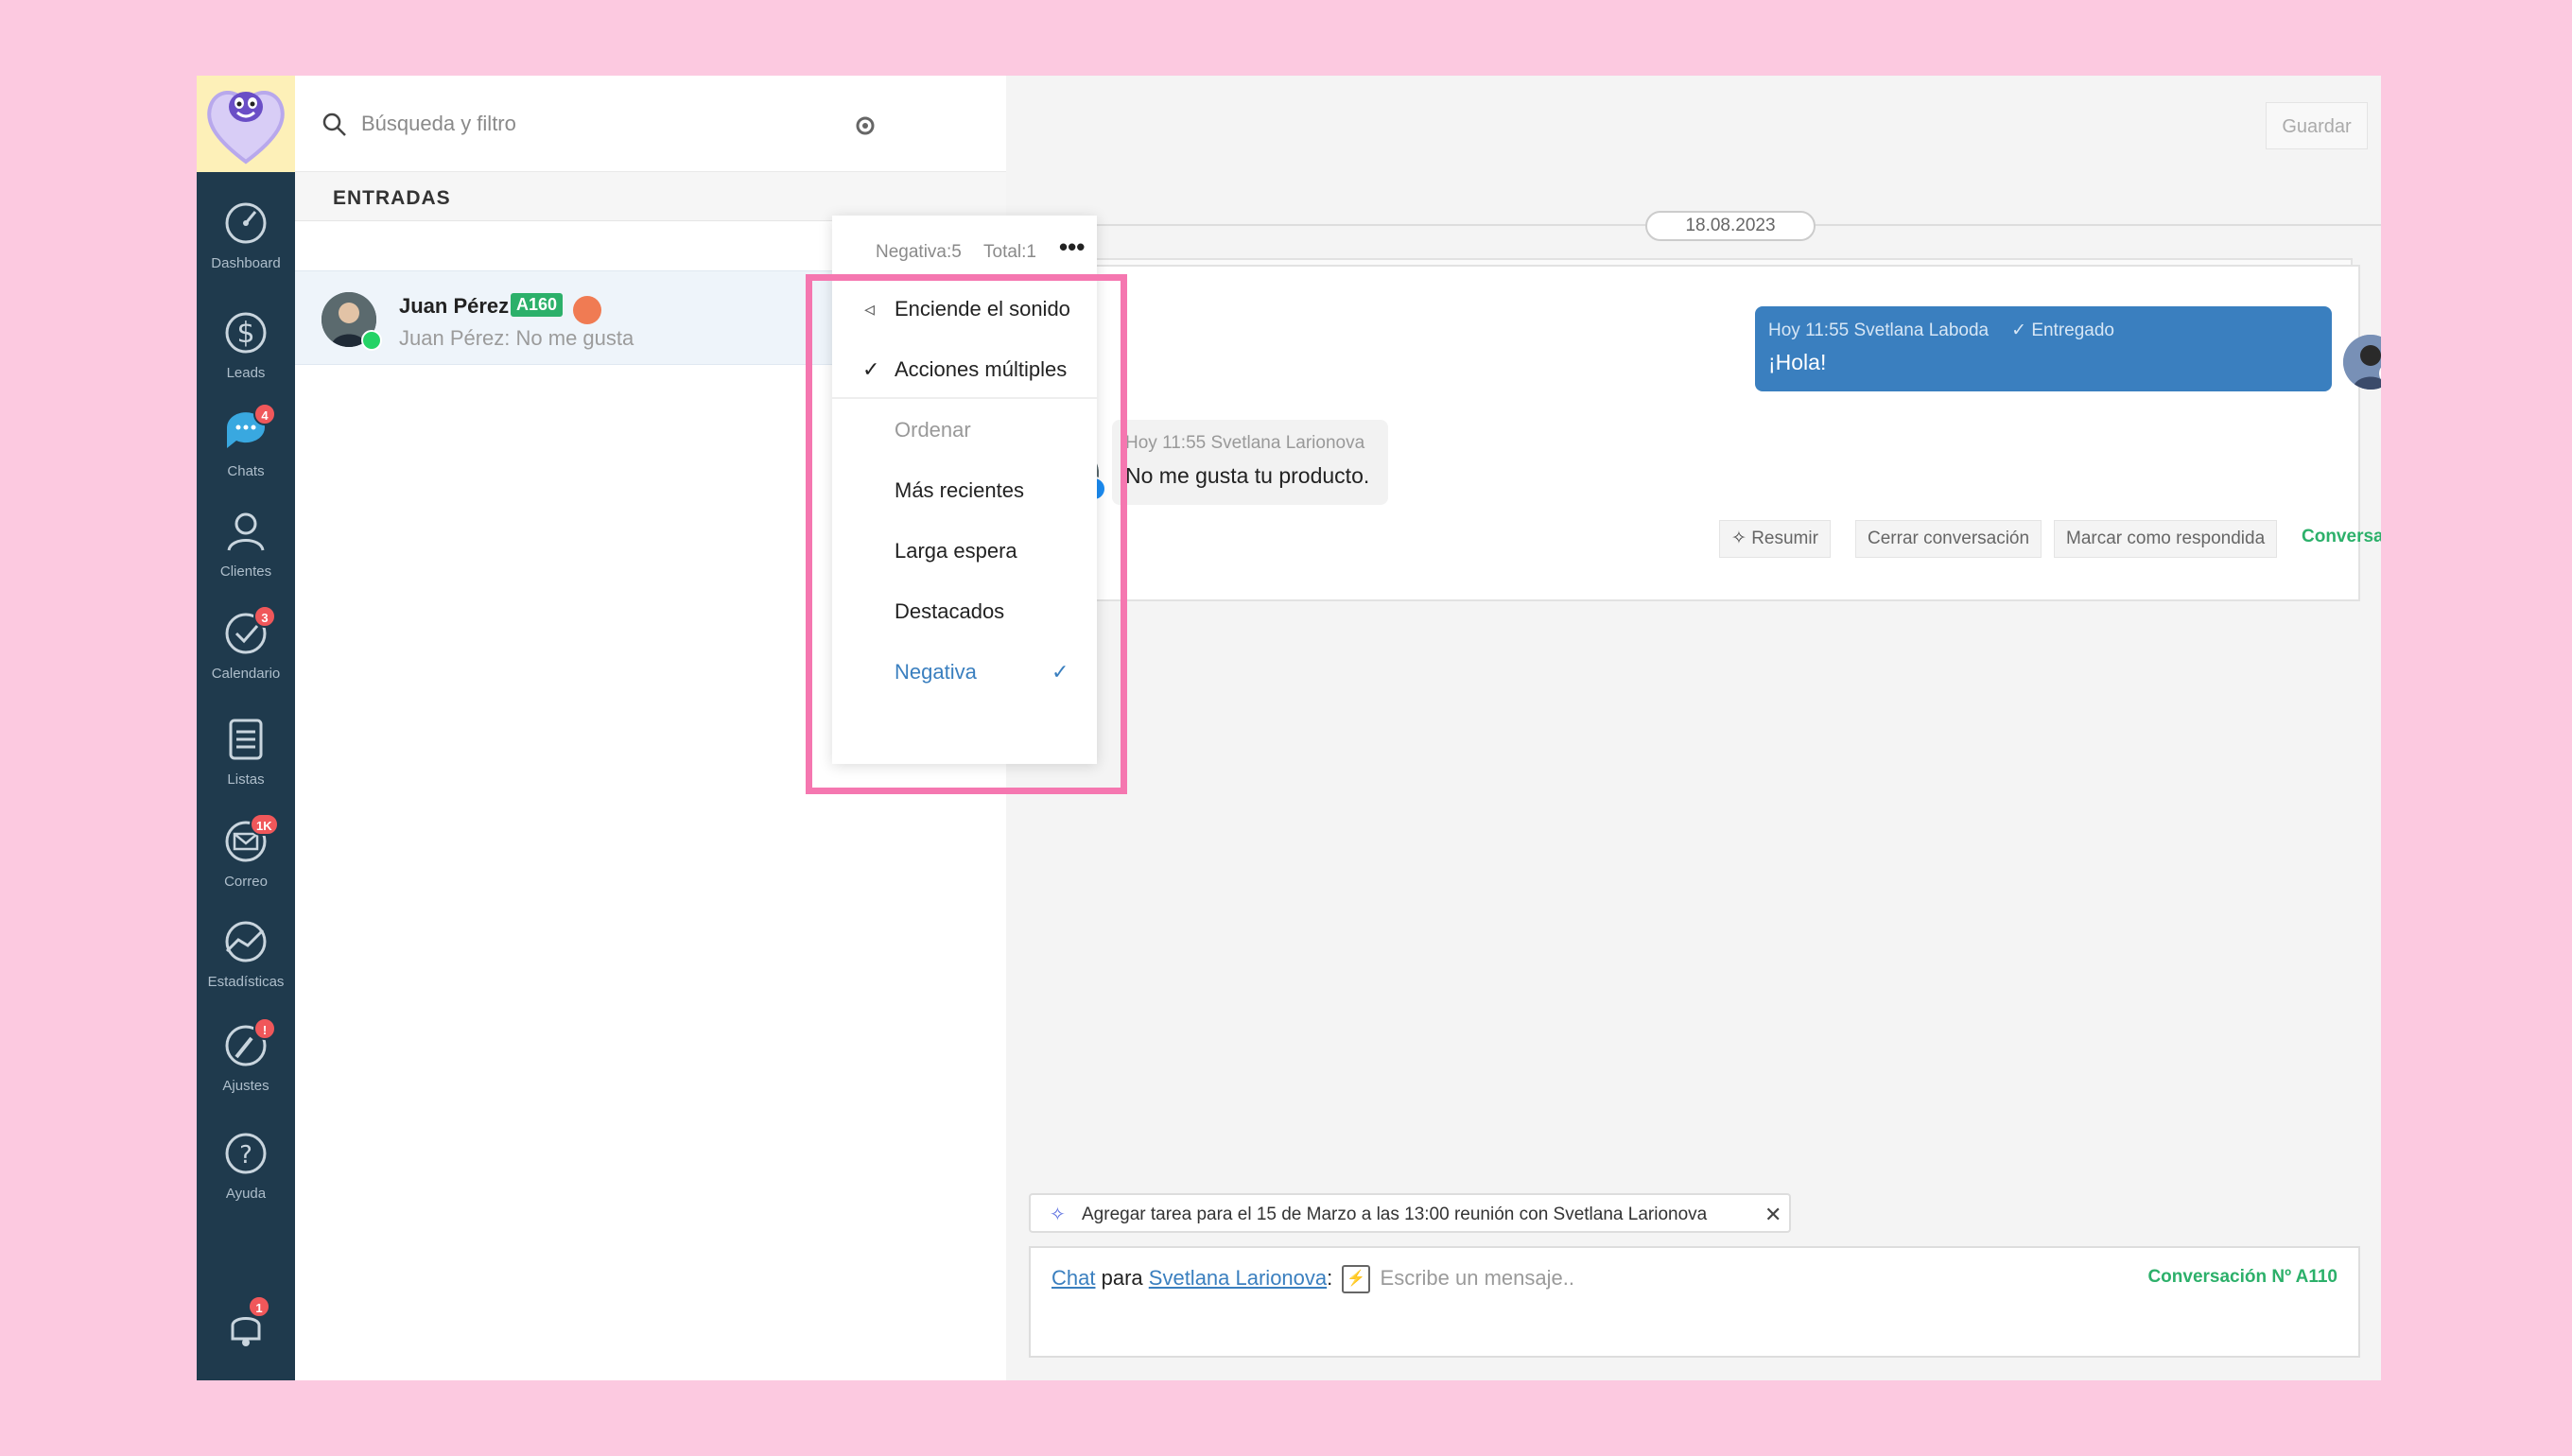 This screenshot has height=1456, width=2572. Describe the element at coordinates (246, 941) in the screenshot. I see `stats-icon` at that location.